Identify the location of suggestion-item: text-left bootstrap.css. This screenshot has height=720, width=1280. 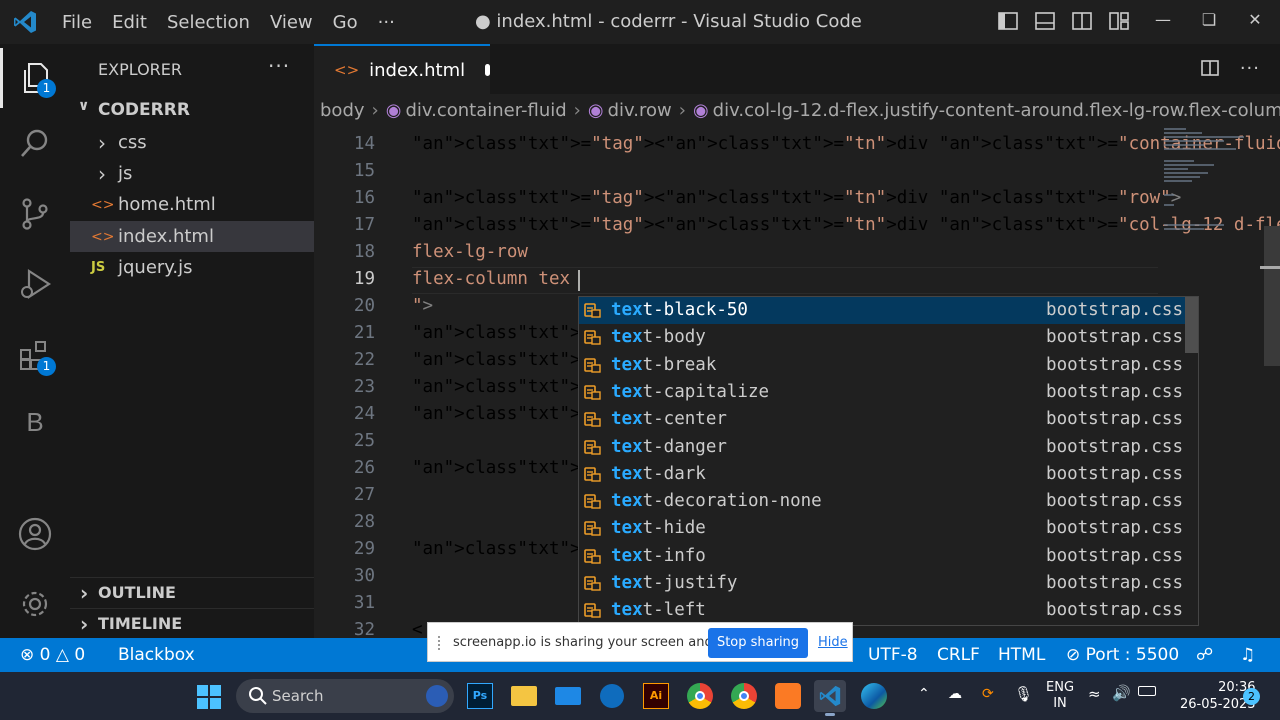
(882, 610).